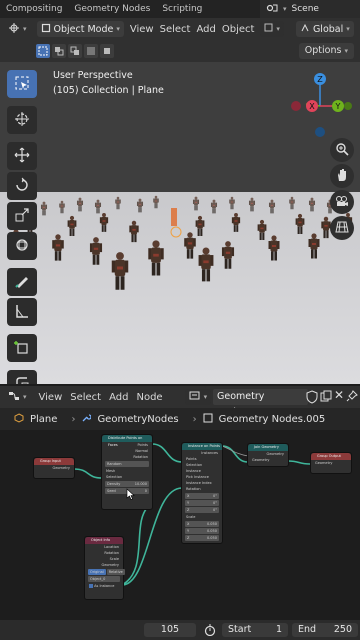  Describe the element at coordinates (127, 484) in the screenshot. I see `density-field: Density 10.000` at that location.